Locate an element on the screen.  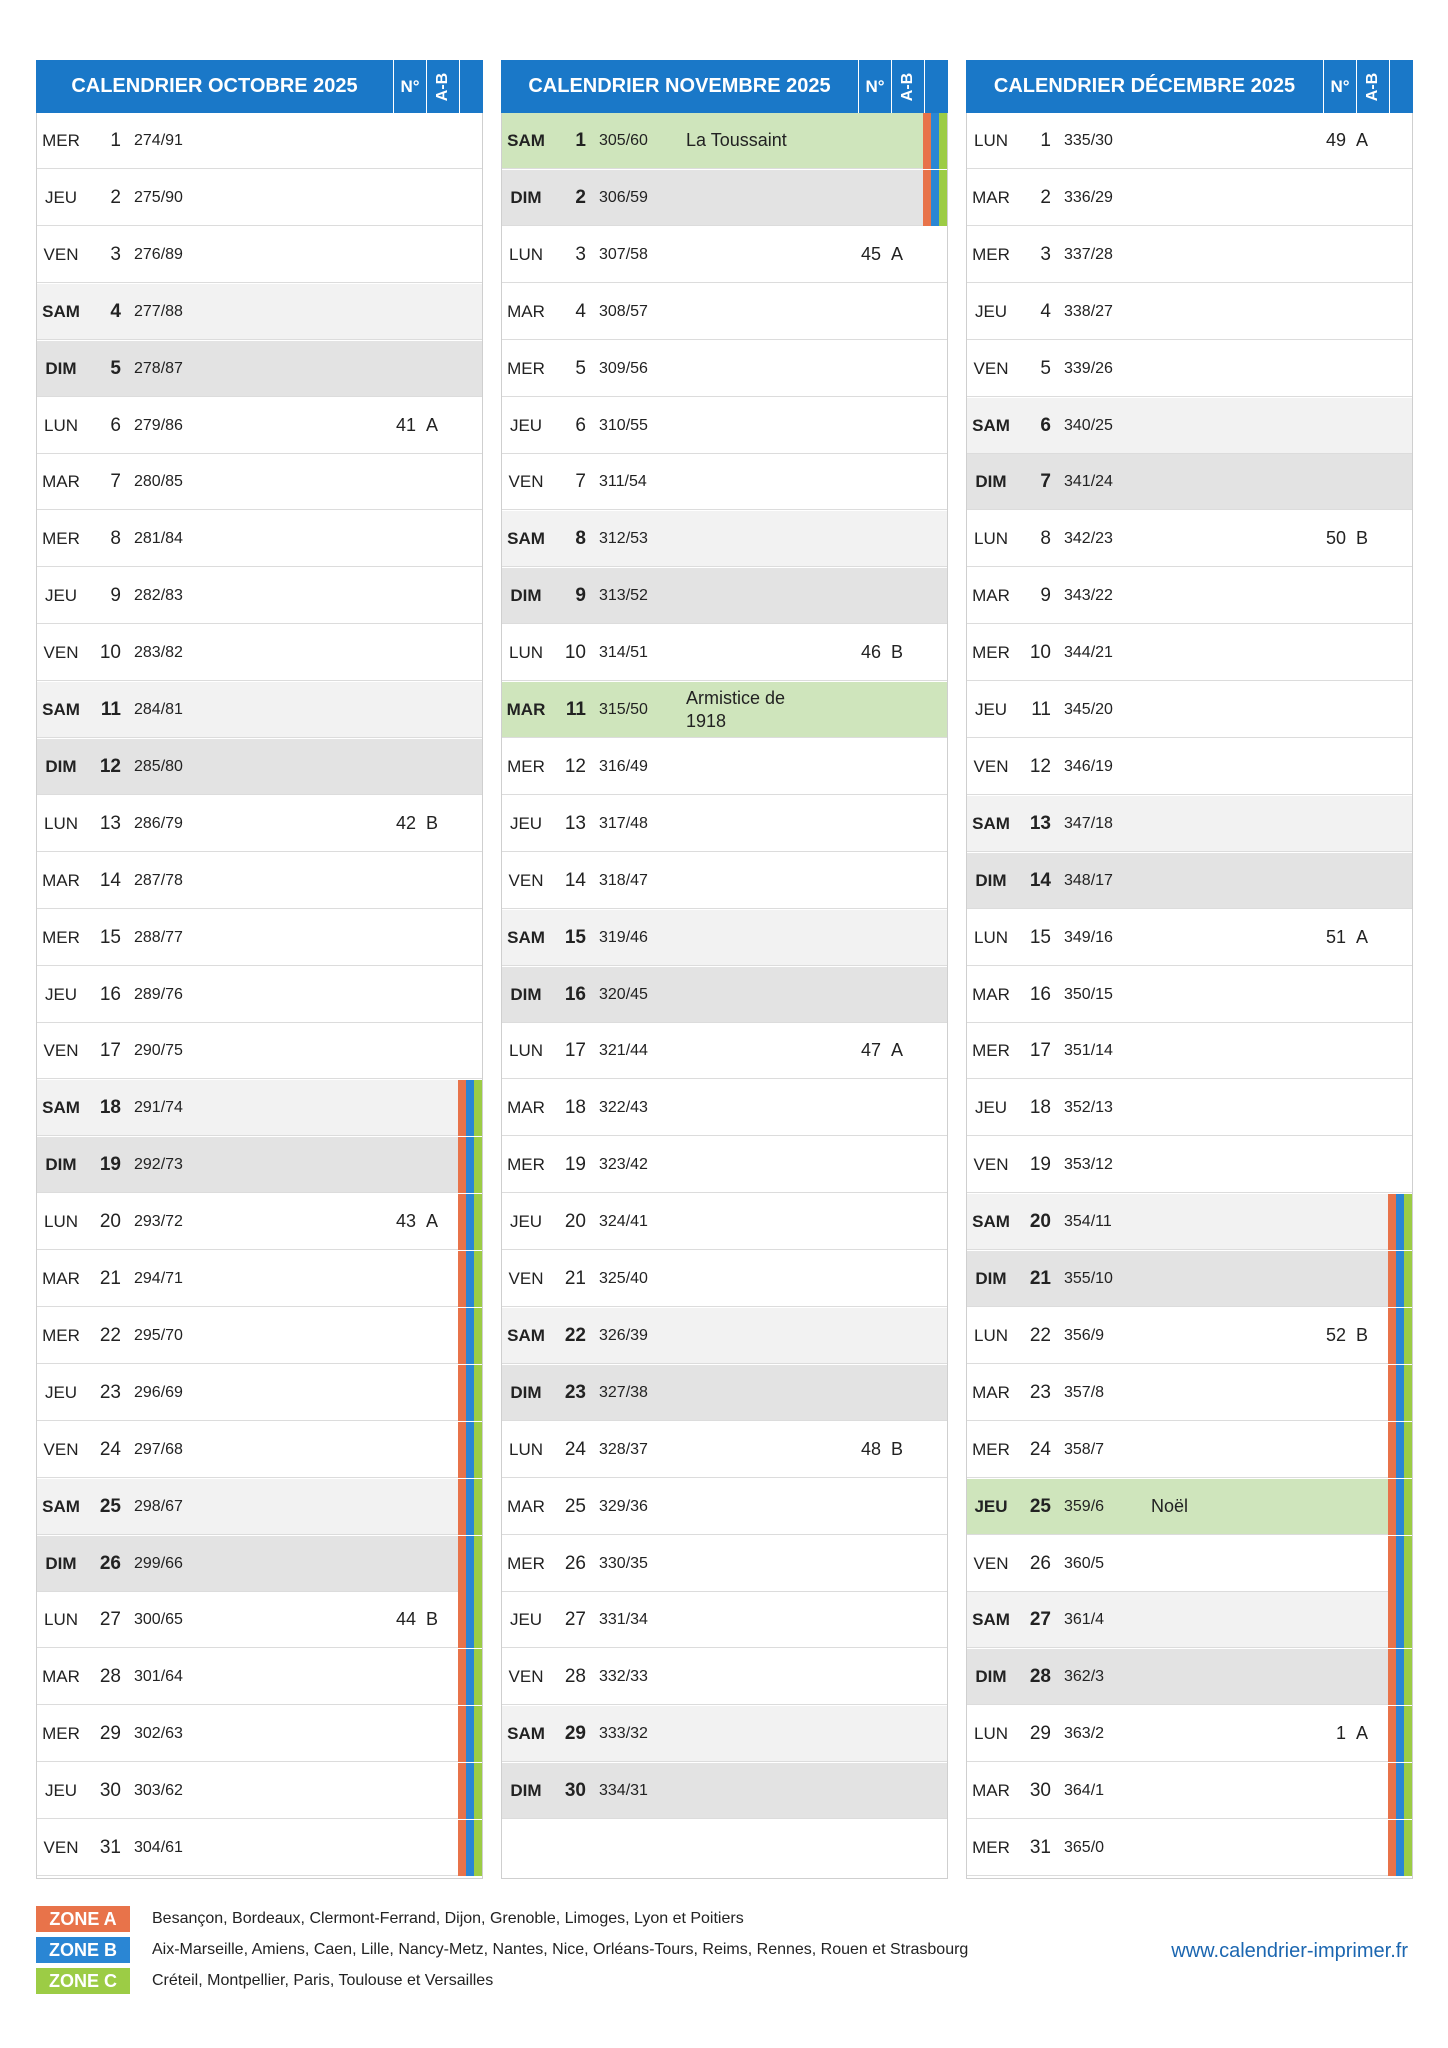
week-number: 47 is located at coordinates (870, 1050).